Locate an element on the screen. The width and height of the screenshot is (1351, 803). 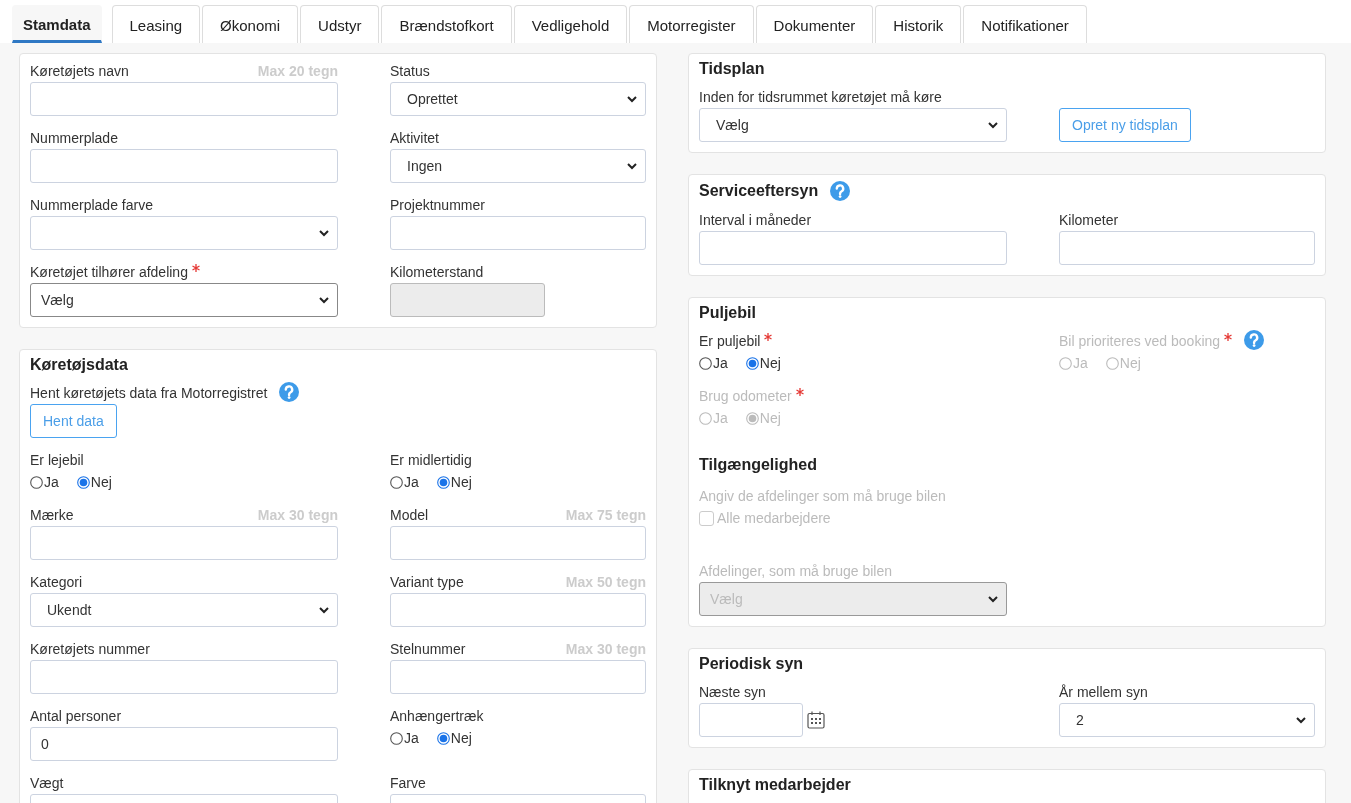
field-label: Interval i måneder is located at coordinates (755, 220).